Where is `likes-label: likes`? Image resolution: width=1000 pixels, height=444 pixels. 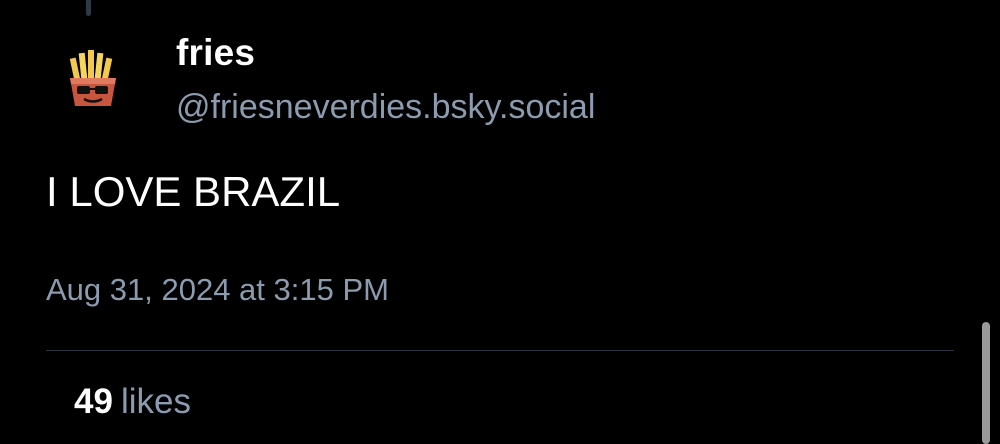 likes-label: likes is located at coordinates (155, 401).